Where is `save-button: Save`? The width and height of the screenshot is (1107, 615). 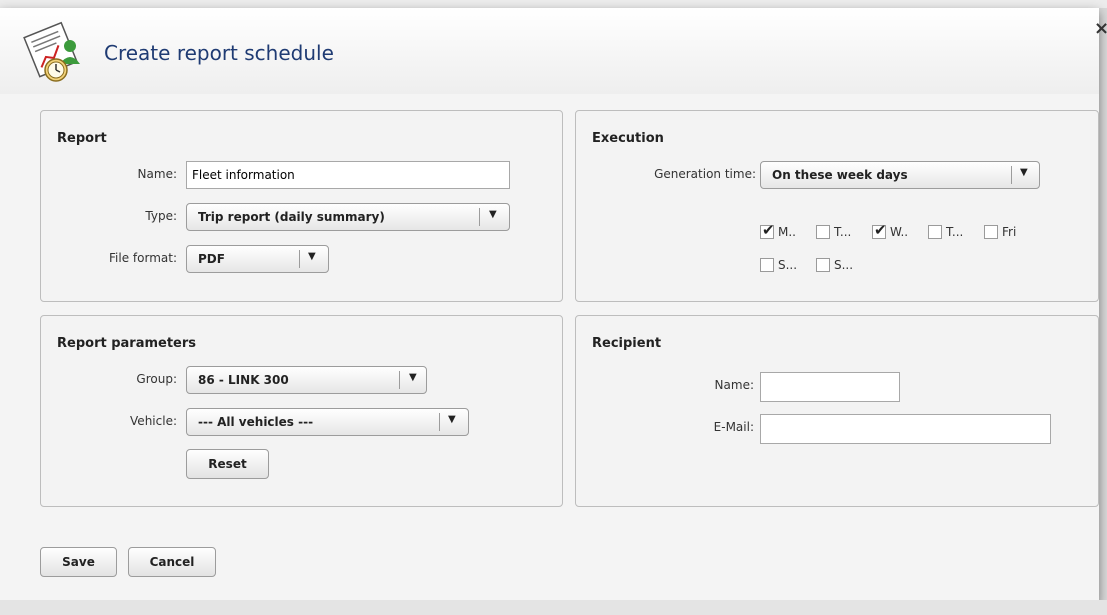 save-button: Save is located at coordinates (78, 562).